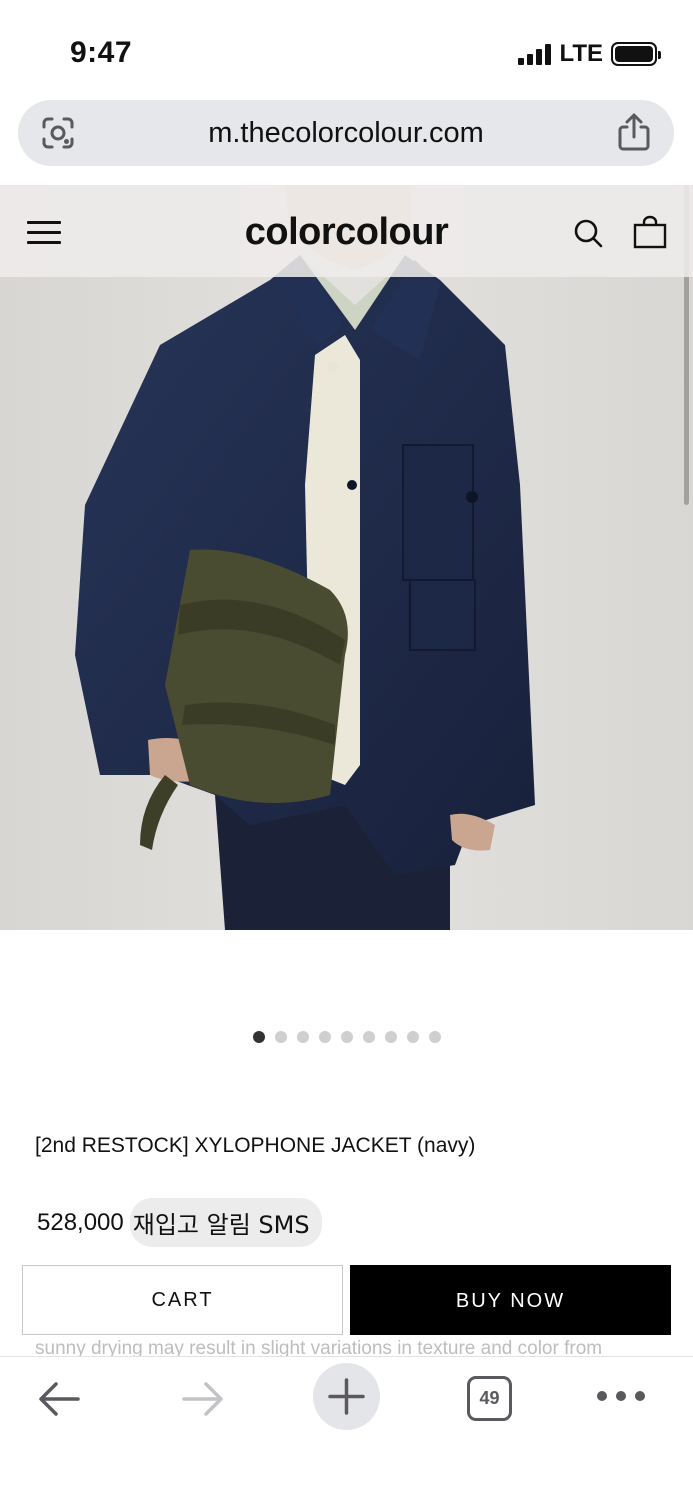 The width and height of the screenshot is (693, 1500). Describe the element at coordinates (581, 53) in the screenshot. I see `network-label: LTE` at that location.